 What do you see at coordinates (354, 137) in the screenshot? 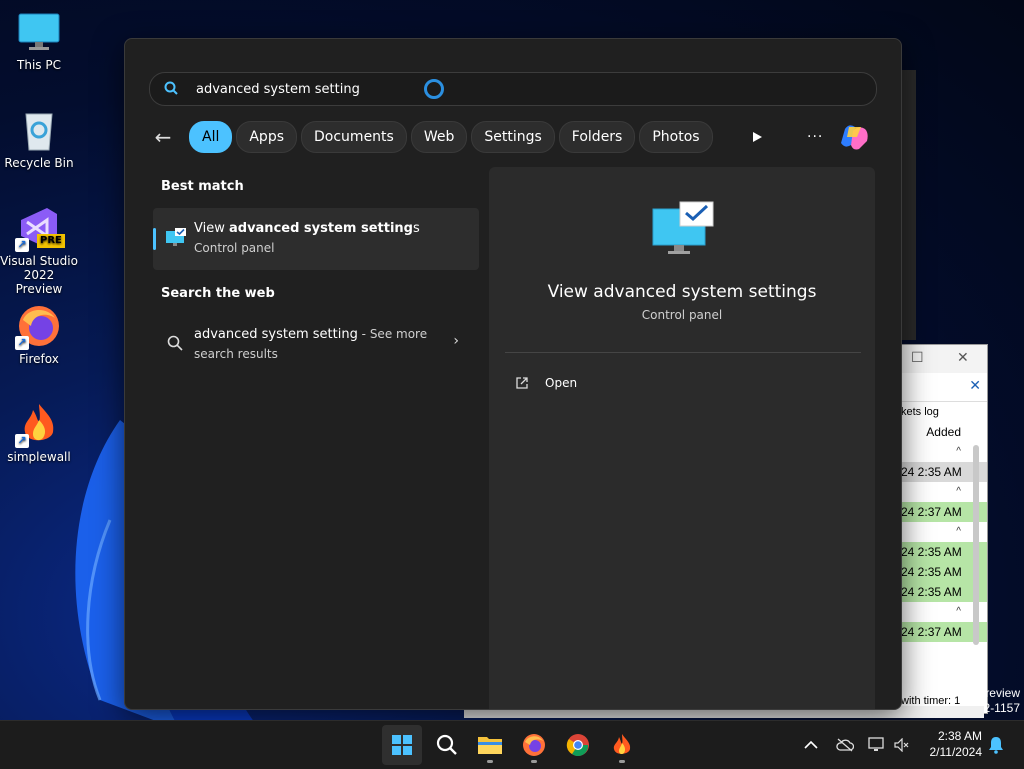
I see `filter-documents: Documents` at bounding box center [354, 137].